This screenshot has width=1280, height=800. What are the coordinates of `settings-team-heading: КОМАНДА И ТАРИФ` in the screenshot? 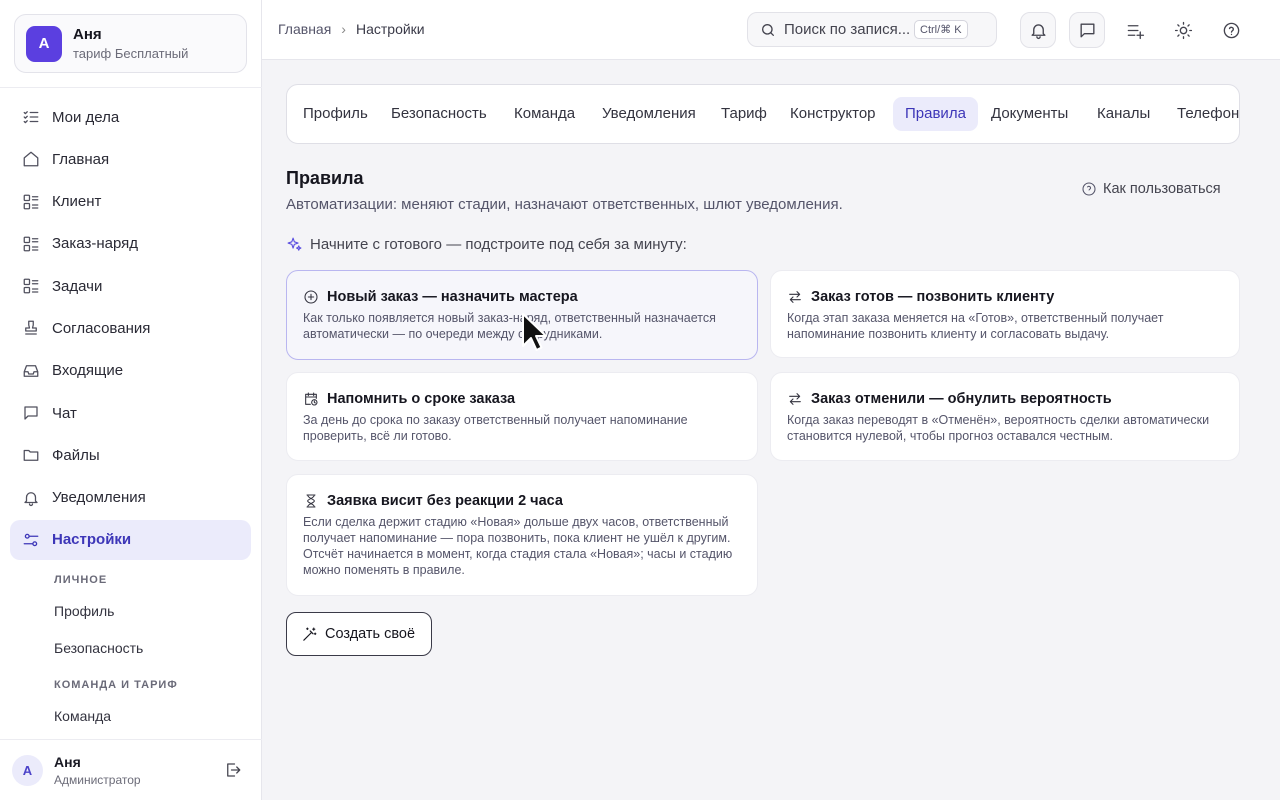 It's located at (116, 685).